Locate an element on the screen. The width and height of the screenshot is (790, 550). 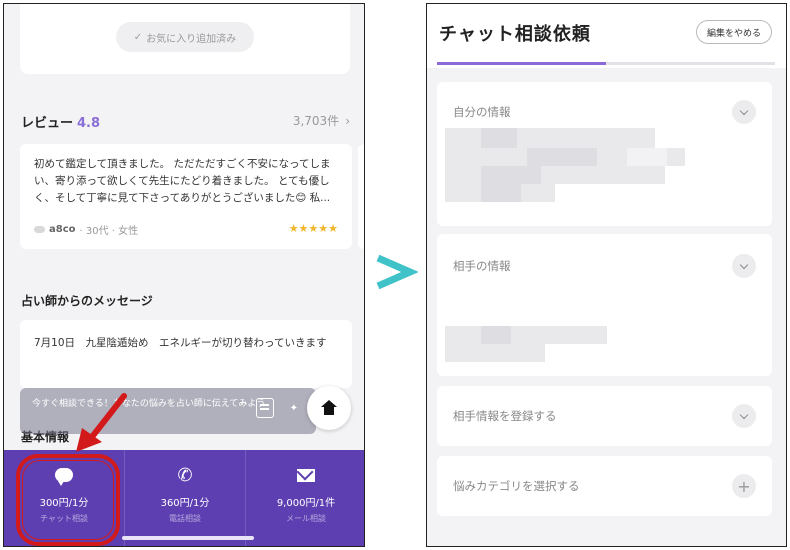
favorite-button-label: お気に入り追加済み is located at coordinates (191, 39).